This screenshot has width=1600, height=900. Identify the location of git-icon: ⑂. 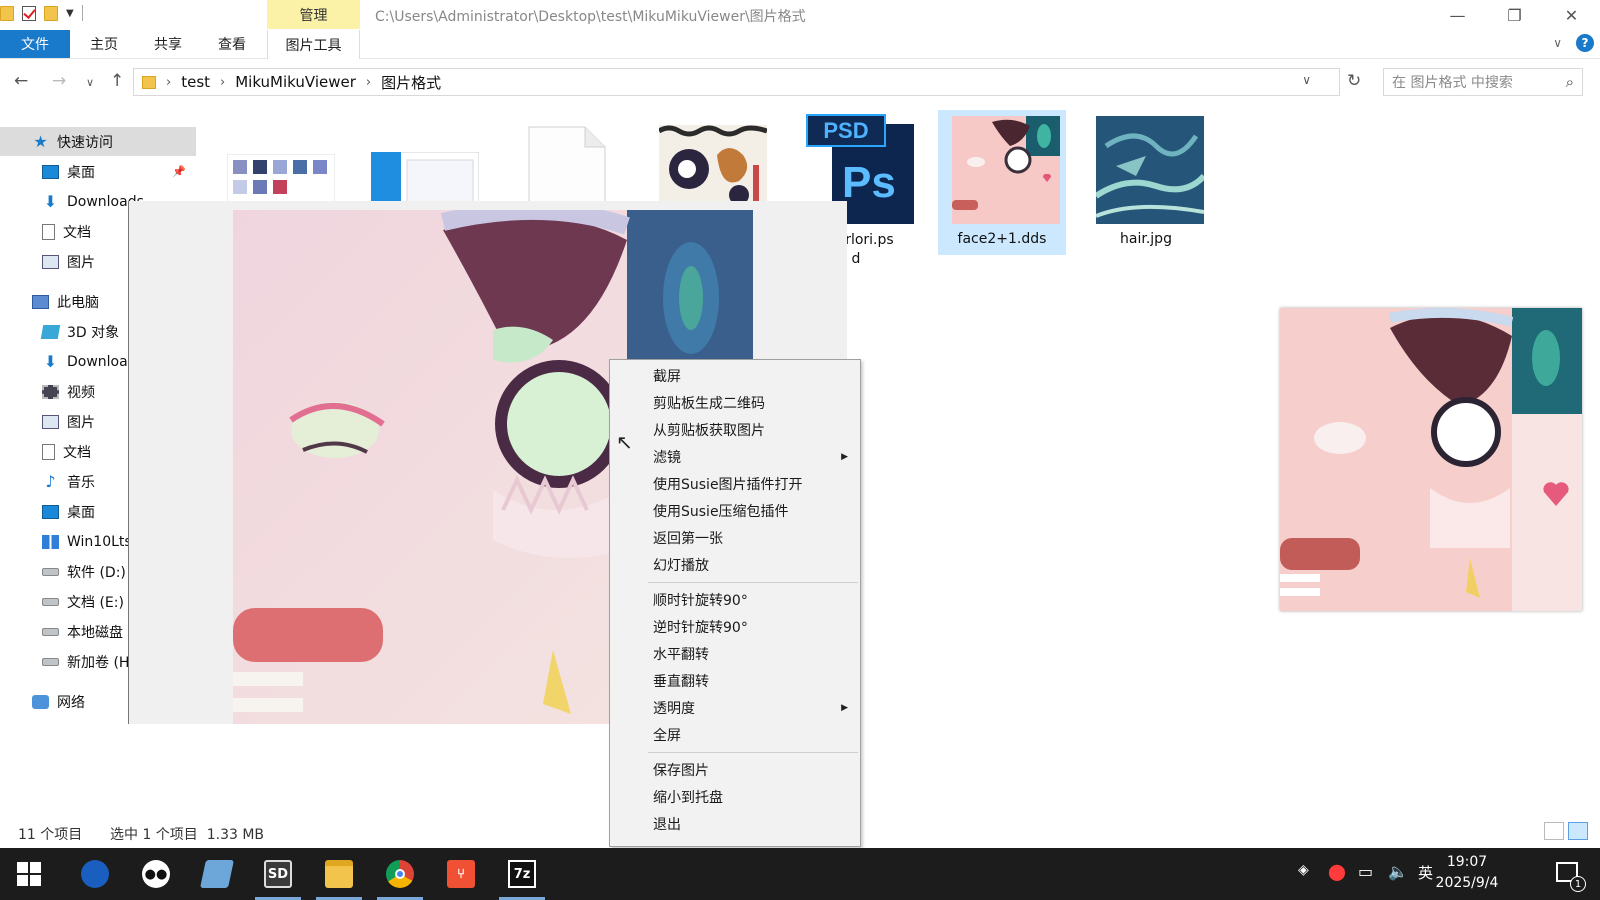
(461, 874).